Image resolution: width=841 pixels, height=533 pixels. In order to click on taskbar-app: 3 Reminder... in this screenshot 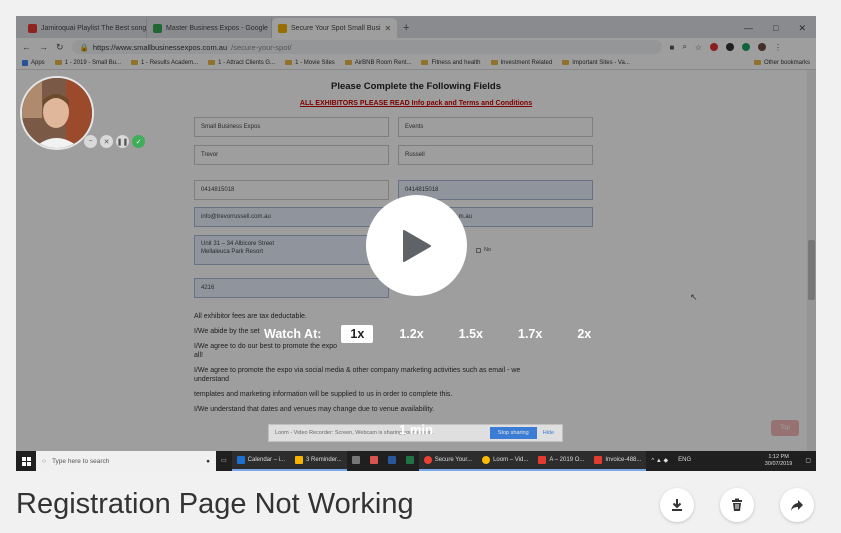, I will do `click(318, 461)`.